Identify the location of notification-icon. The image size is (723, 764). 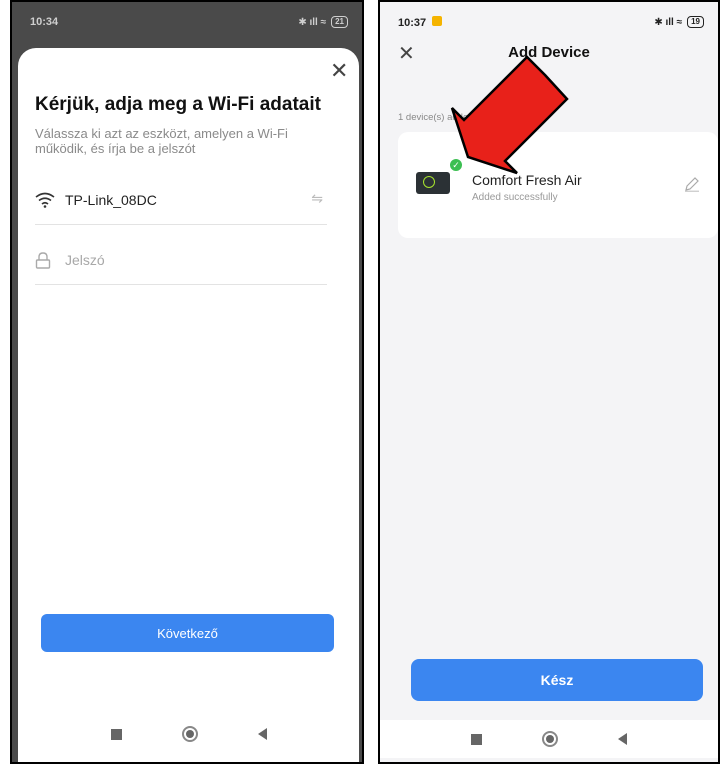
(437, 20).